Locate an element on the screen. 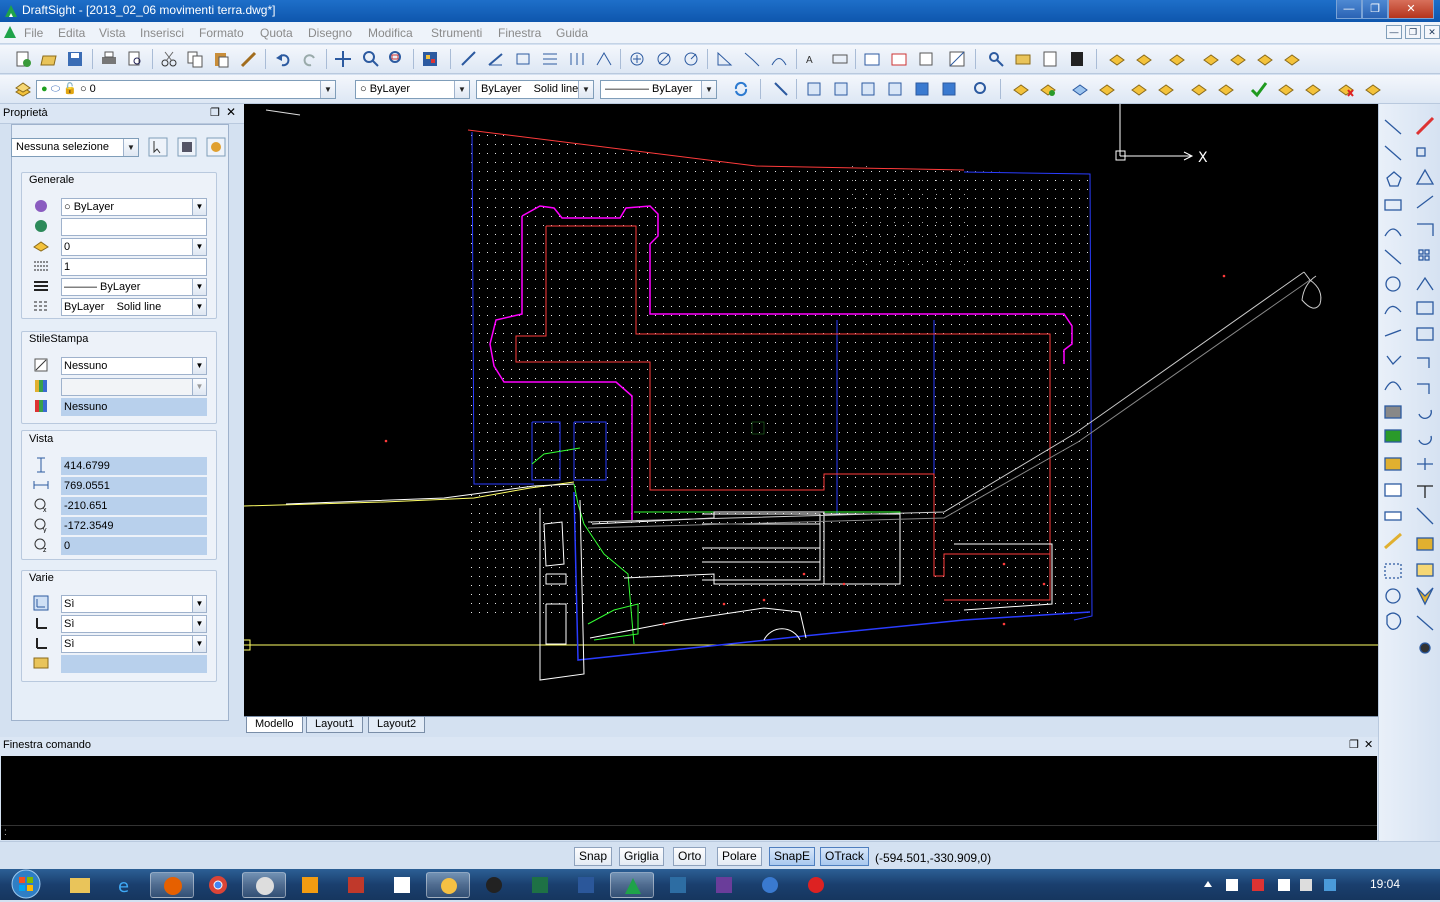 The width and height of the screenshot is (1440, 902). dimension-radius-icon is located at coordinates (691, 59).